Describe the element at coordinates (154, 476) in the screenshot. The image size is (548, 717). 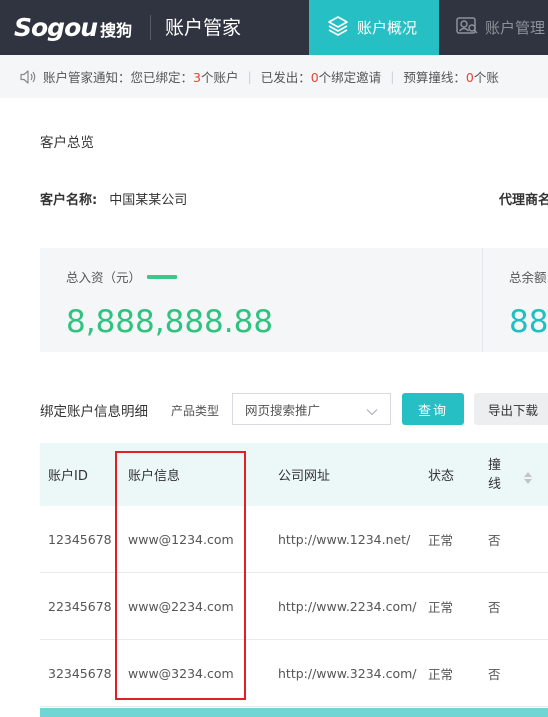
I see `column-header-account-info: 账户信息` at that location.